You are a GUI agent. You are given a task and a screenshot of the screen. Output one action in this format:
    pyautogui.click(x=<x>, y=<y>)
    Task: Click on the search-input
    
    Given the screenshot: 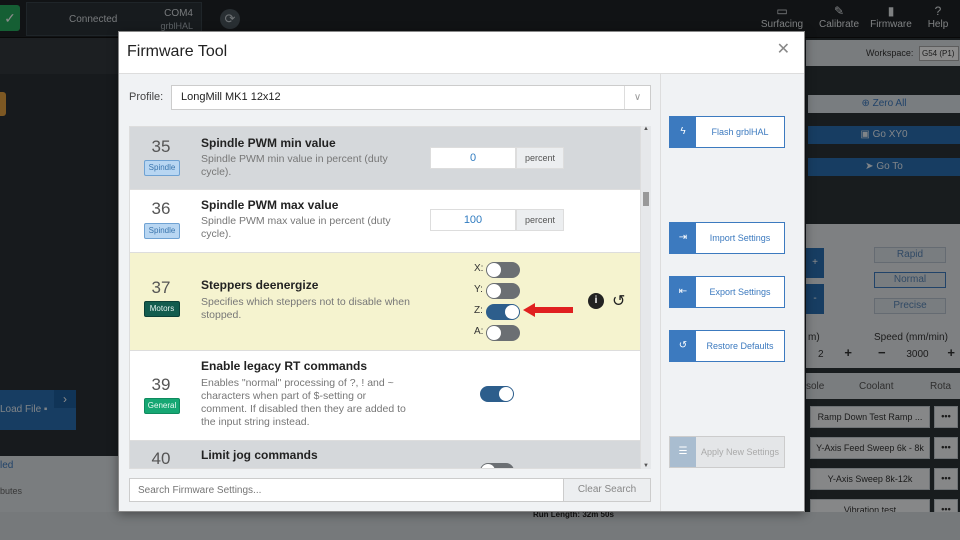 What is the action you would take?
    pyautogui.click(x=347, y=490)
    